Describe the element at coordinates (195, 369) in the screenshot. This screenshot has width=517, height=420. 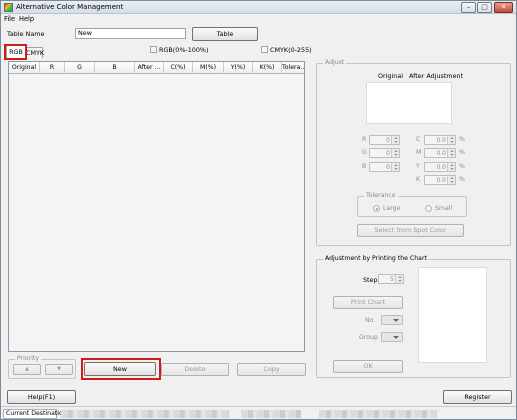
I see `delete-button: Delete` at that location.